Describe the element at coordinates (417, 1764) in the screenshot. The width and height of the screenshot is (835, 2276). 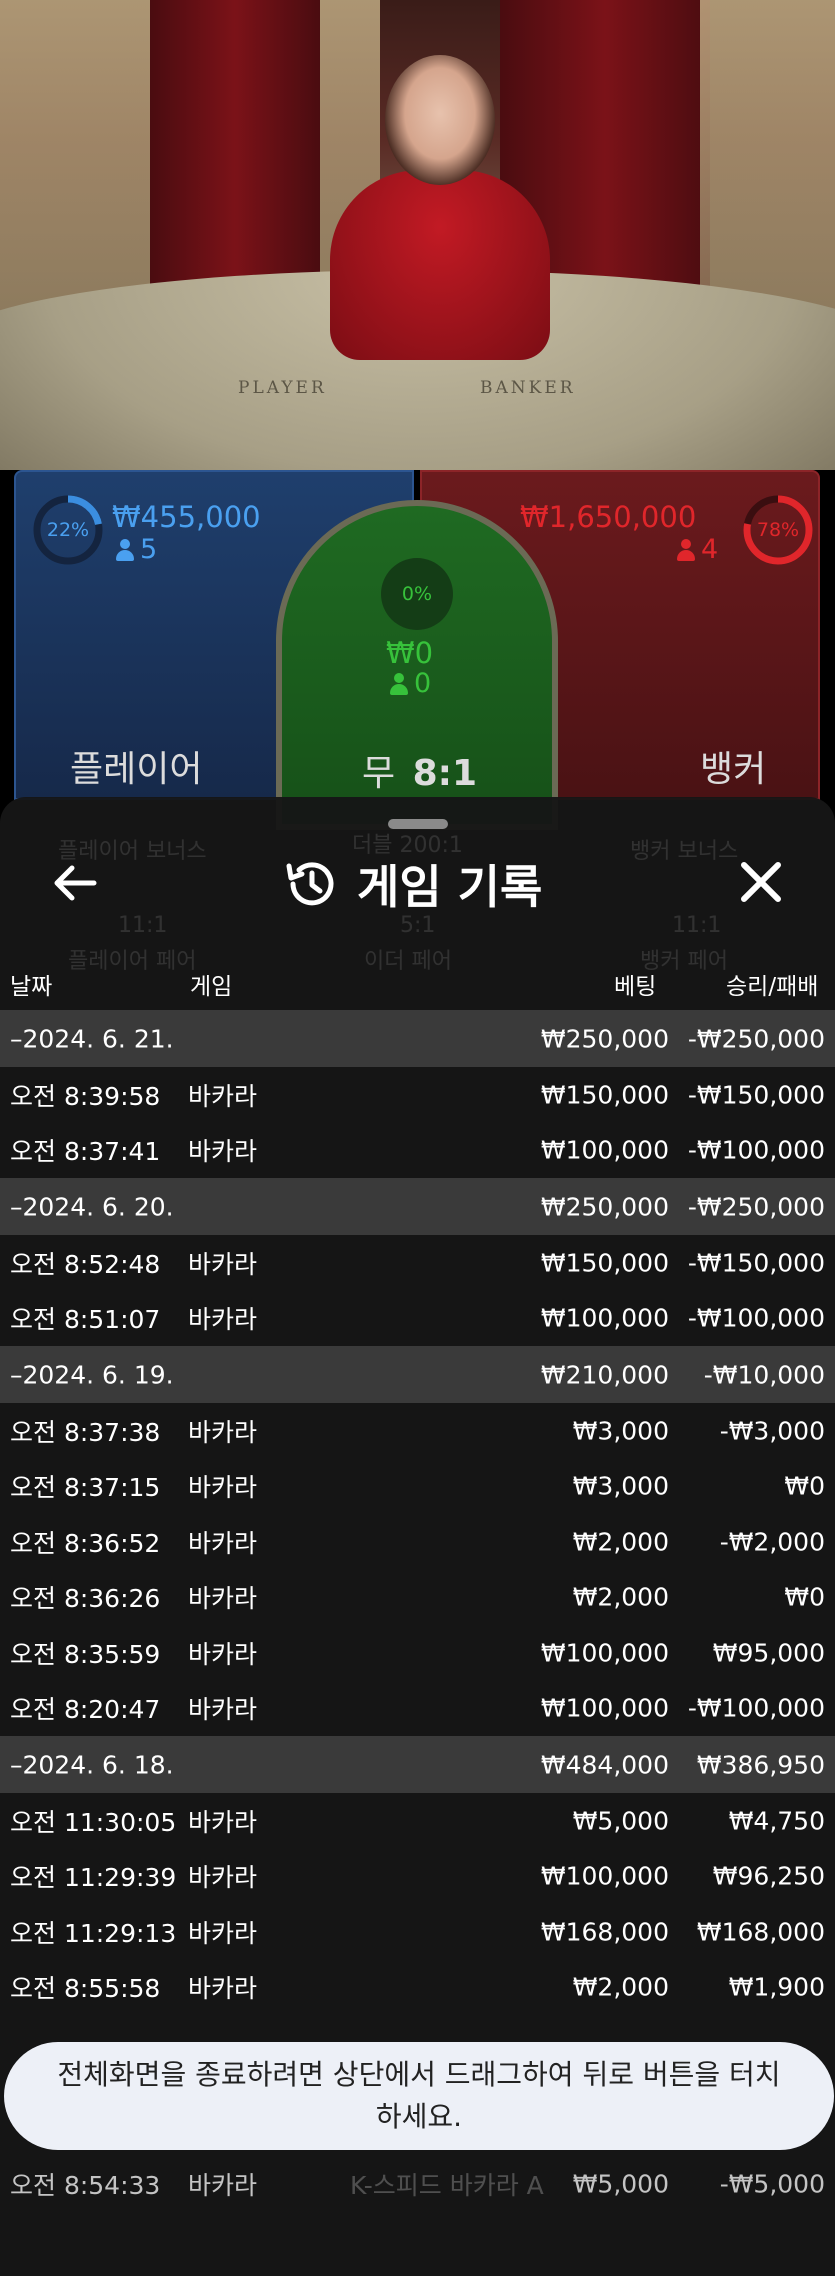
I see `date-group-row: –2024. 6. 18. ₩484,000 ₩386,950` at that location.